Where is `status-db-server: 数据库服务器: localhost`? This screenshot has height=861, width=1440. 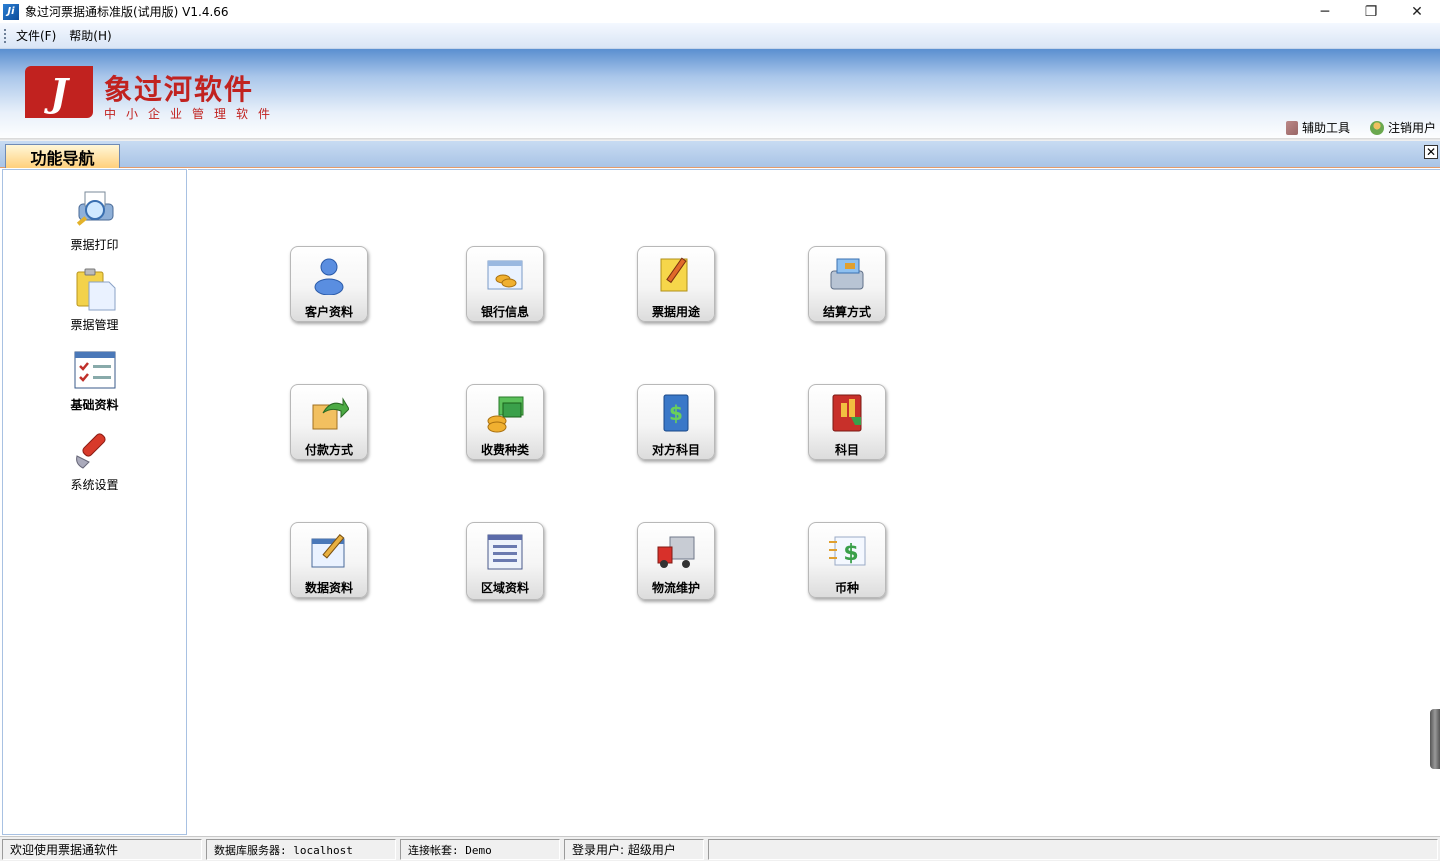 status-db-server: 数据库服务器: localhost is located at coordinates (301, 849).